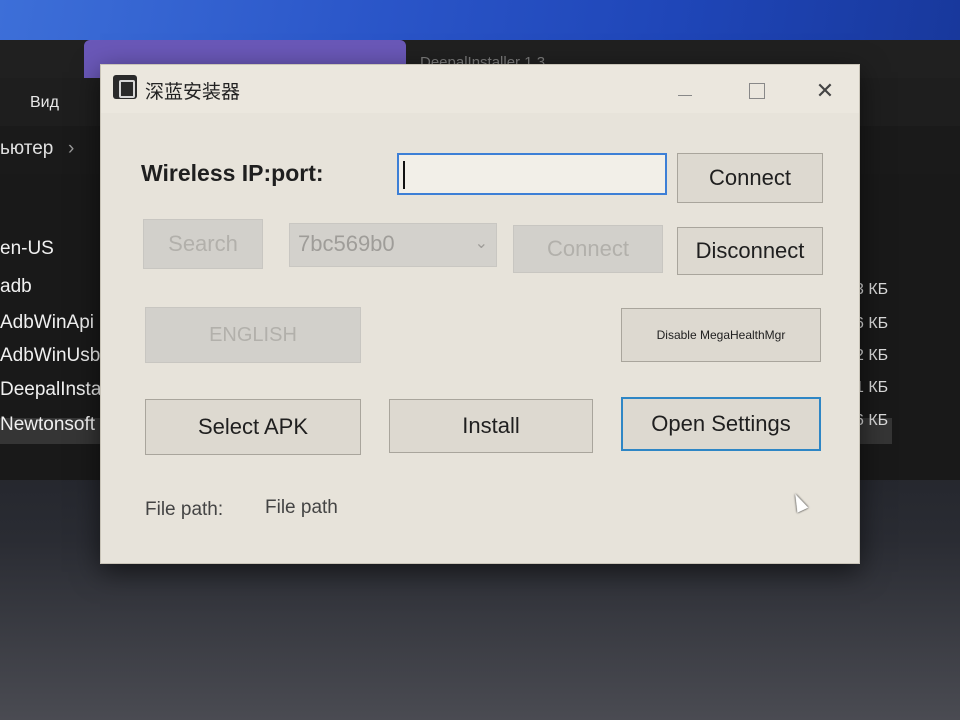 This screenshot has width=960, height=720. I want to click on file-name: Newtonsoft, so click(47, 425).